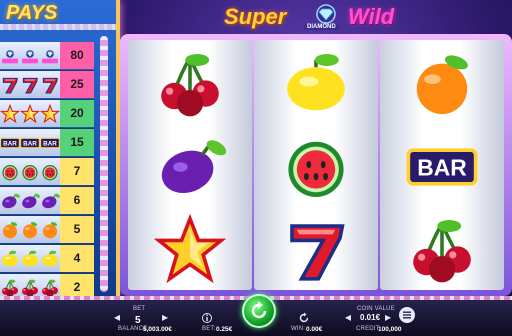  What do you see at coordinates (304, 318) in the screenshot?
I see `autoplay-icon` at bounding box center [304, 318].